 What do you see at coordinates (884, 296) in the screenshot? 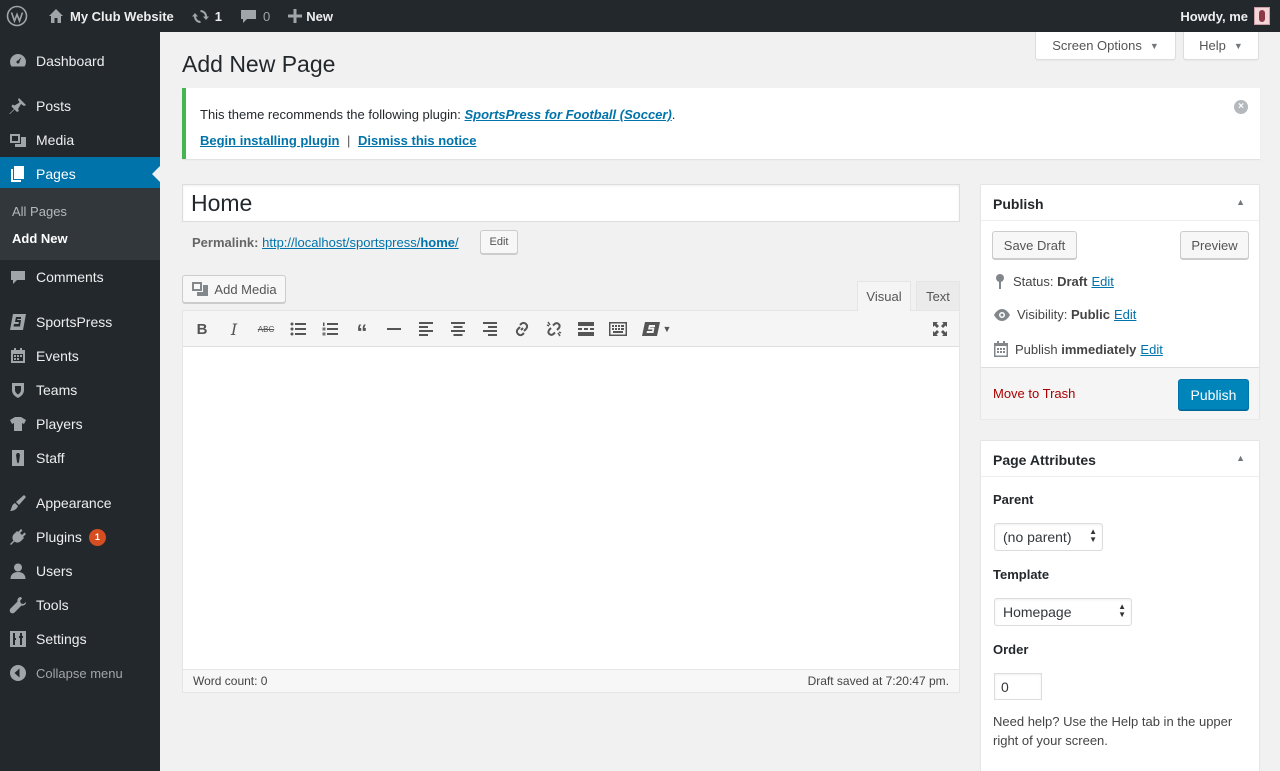
I see `tab-visual: Visual` at bounding box center [884, 296].